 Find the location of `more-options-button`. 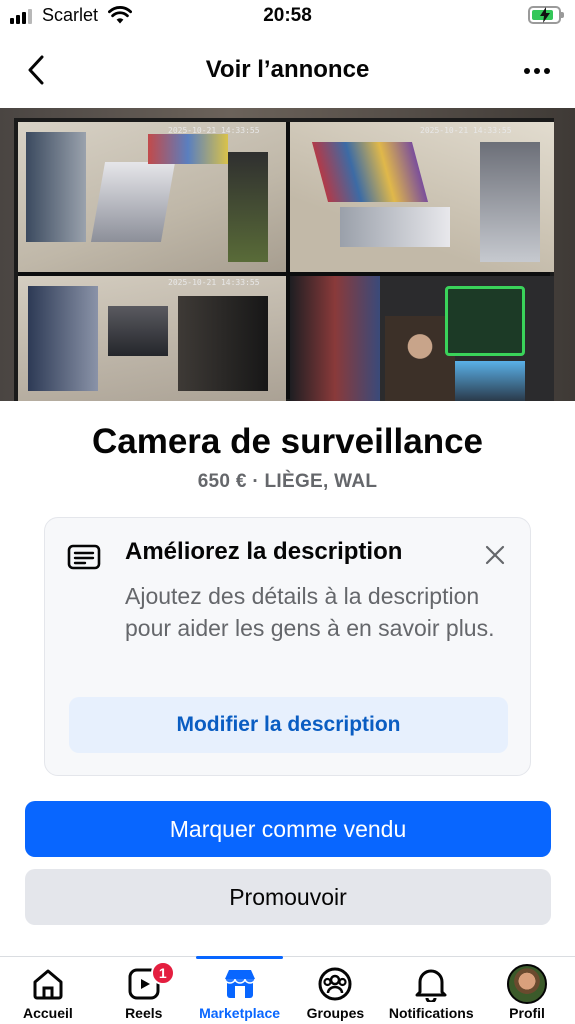

more-options-button is located at coordinates (537, 71).